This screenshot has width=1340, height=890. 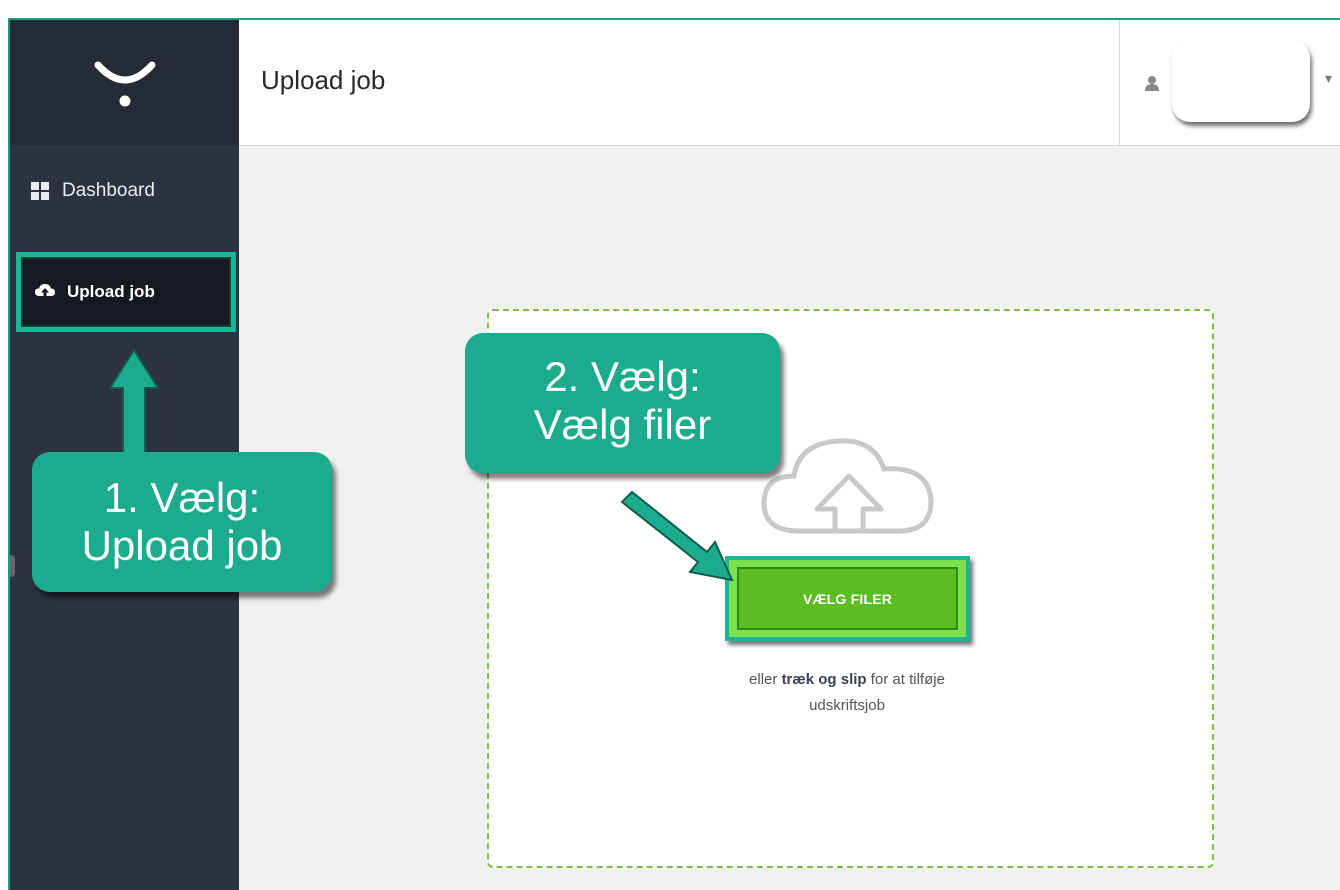 I want to click on callout-step-2: 2. Vælg: Vælg filer, so click(x=622, y=403).